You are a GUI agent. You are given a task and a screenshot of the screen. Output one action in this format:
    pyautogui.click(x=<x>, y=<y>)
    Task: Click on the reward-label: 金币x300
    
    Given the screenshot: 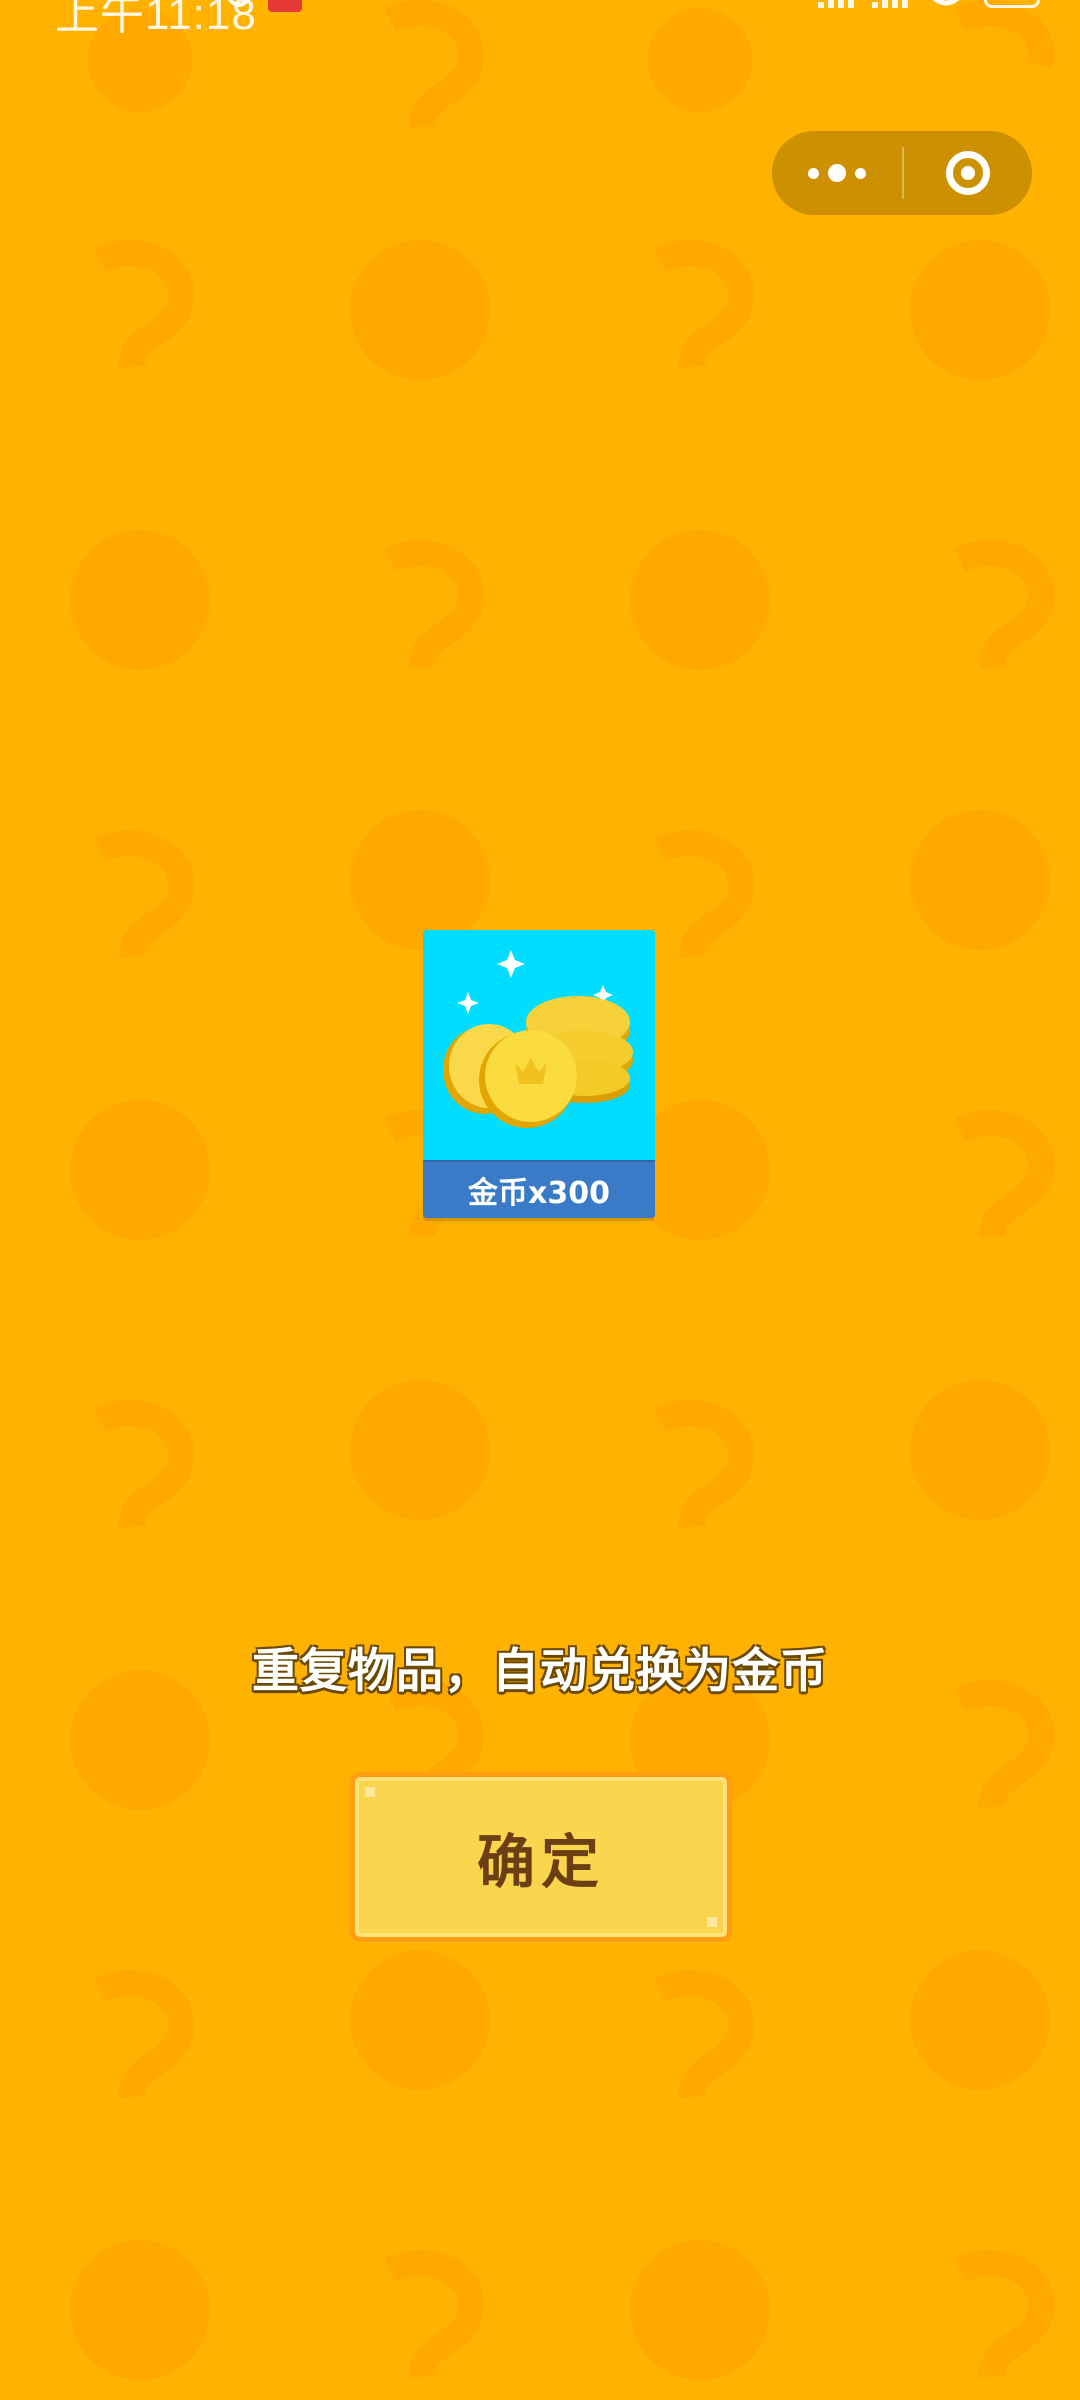 What is the action you would take?
    pyautogui.click(x=539, y=1189)
    